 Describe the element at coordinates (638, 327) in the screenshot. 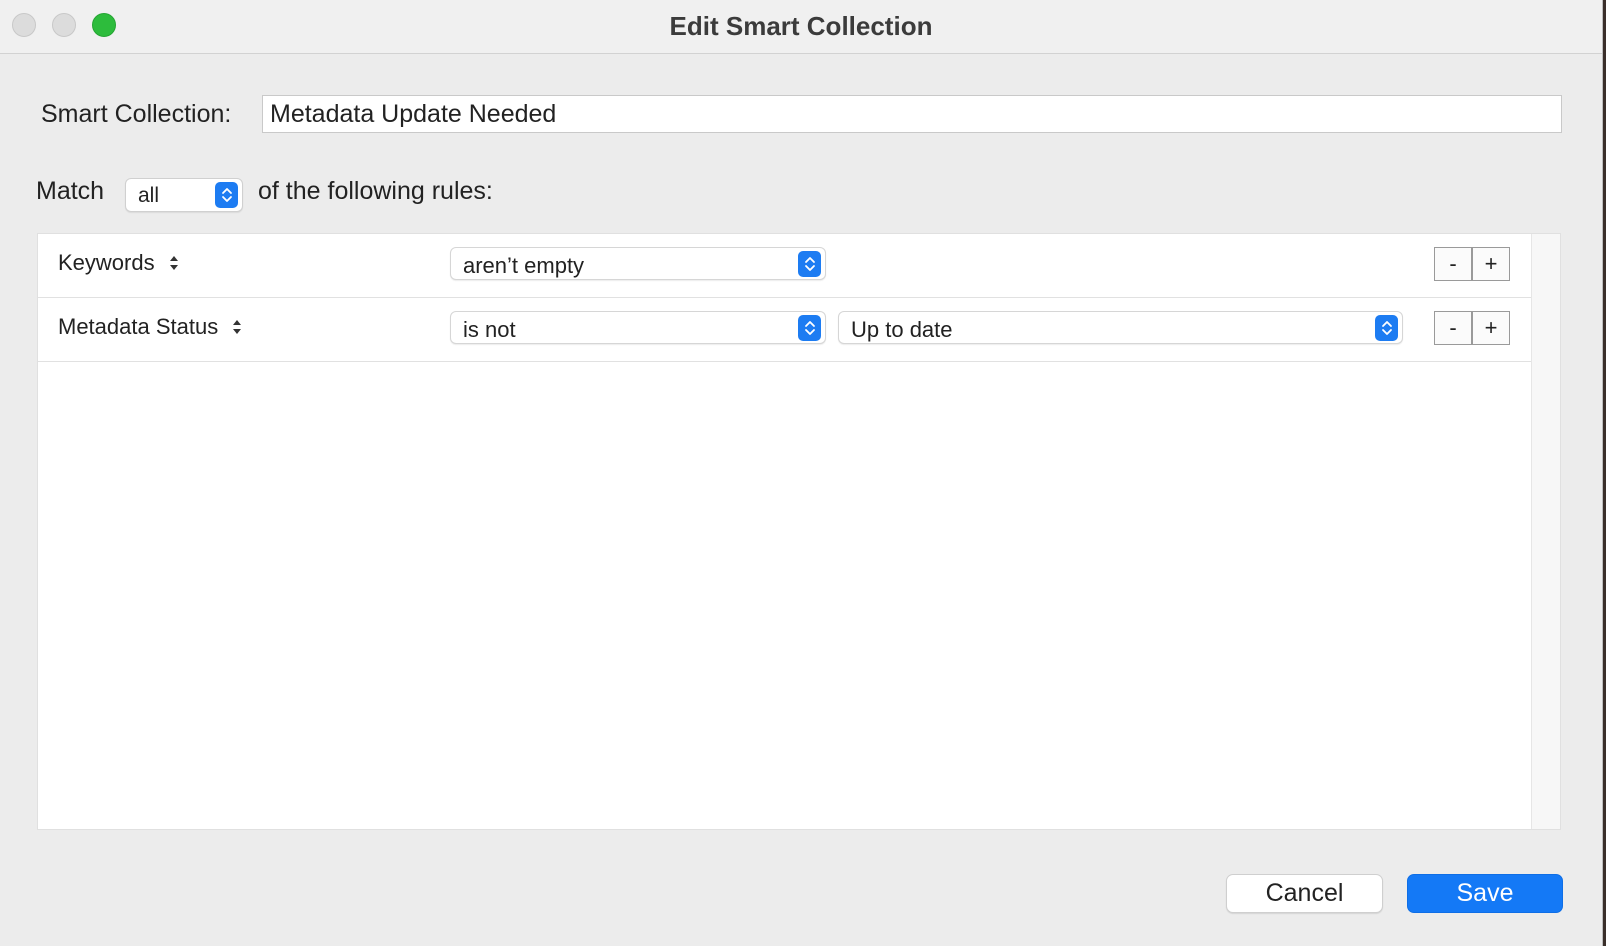

I see `rule-operator-select: is not` at that location.